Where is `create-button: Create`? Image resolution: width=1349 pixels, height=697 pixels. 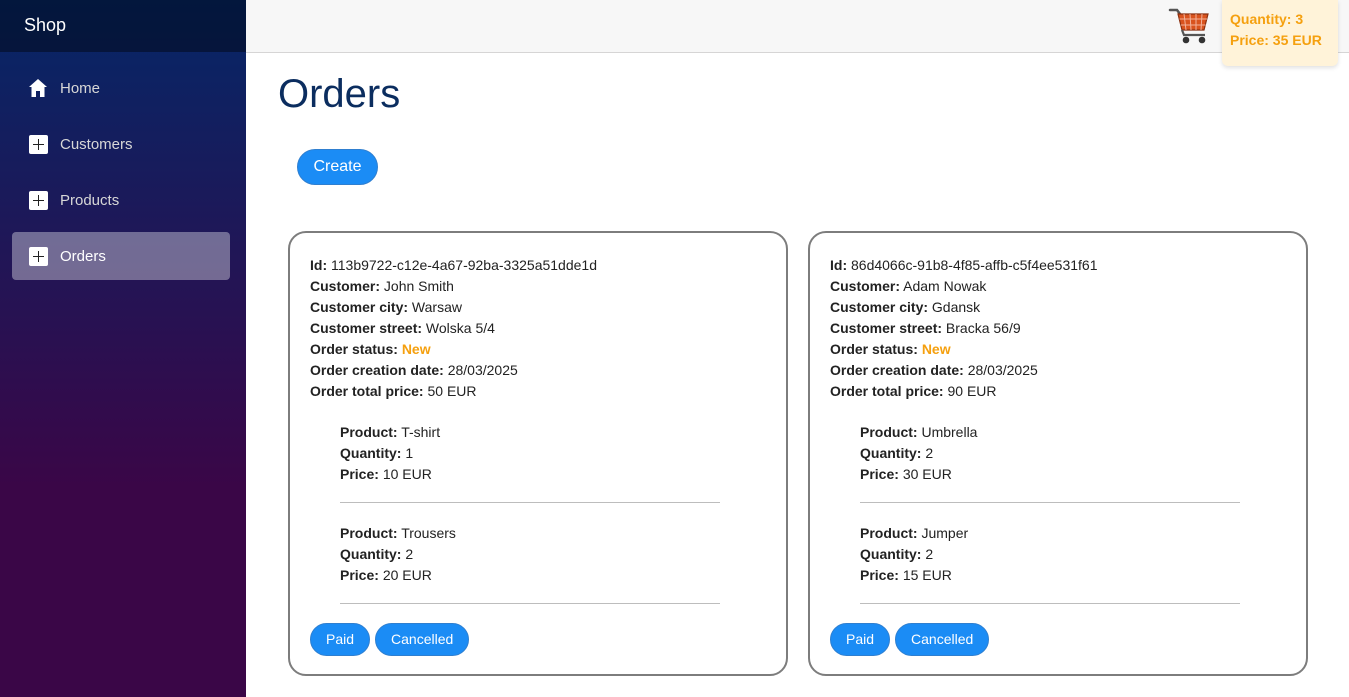 create-button: Create is located at coordinates (337, 167).